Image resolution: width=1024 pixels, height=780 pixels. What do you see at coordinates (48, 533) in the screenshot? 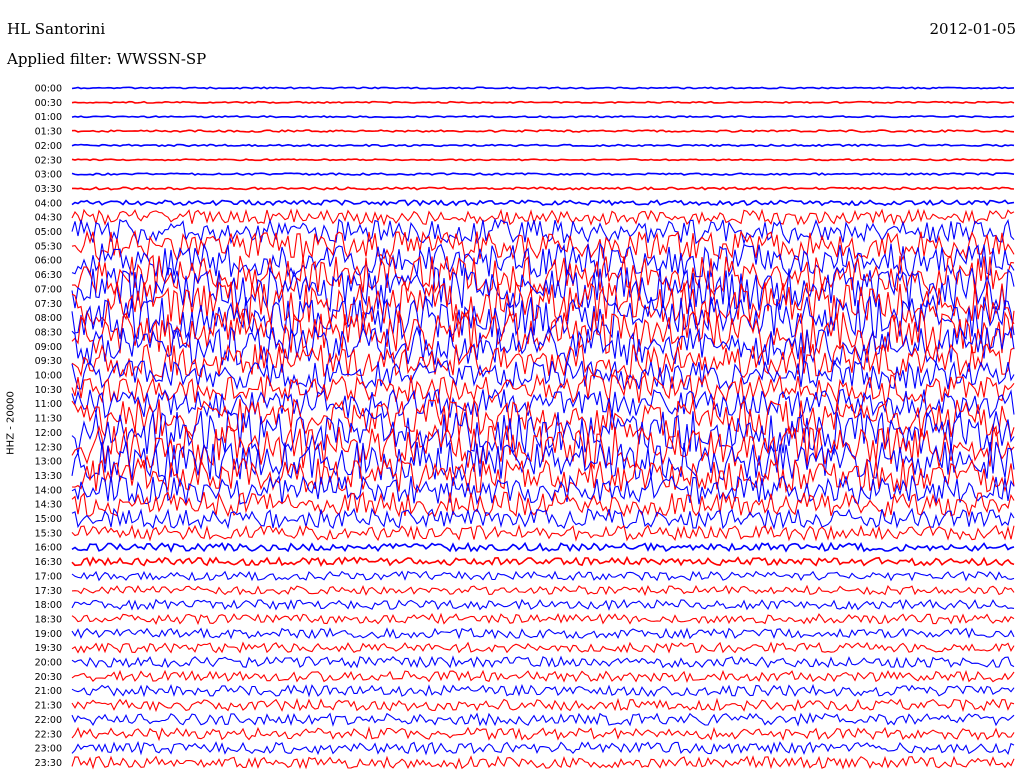
I see `row-time-label: 15:30` at bounding box center [48, 533].